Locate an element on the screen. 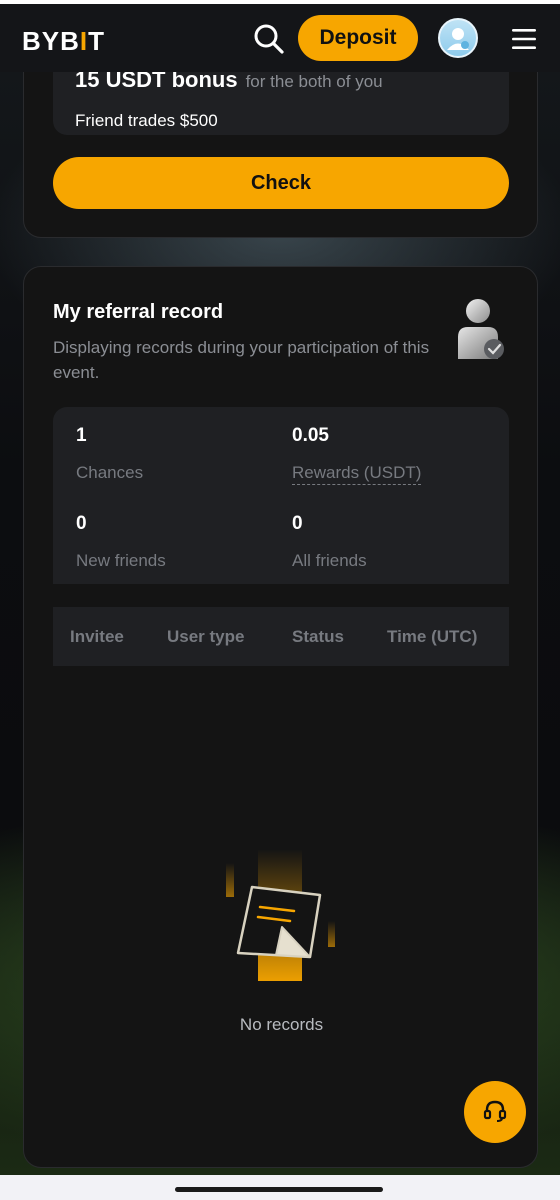 This screenshot has height=1200, width=560. headset-icon is located at coordinates (495, 1112).